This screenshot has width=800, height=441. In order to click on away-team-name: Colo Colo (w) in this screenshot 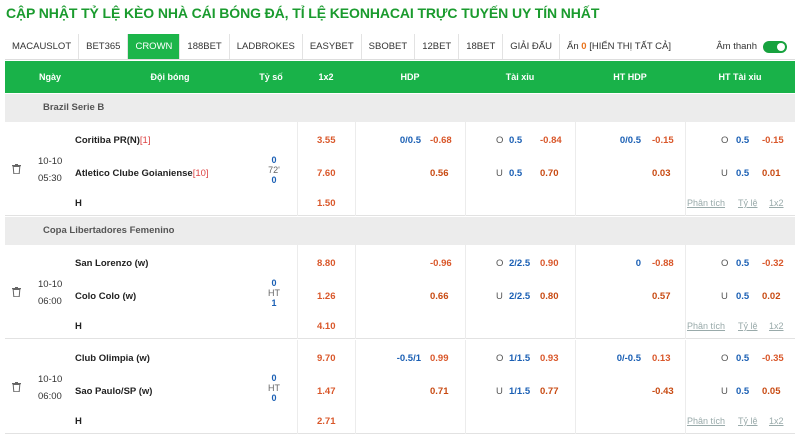, I will do `click(106, 296)`.